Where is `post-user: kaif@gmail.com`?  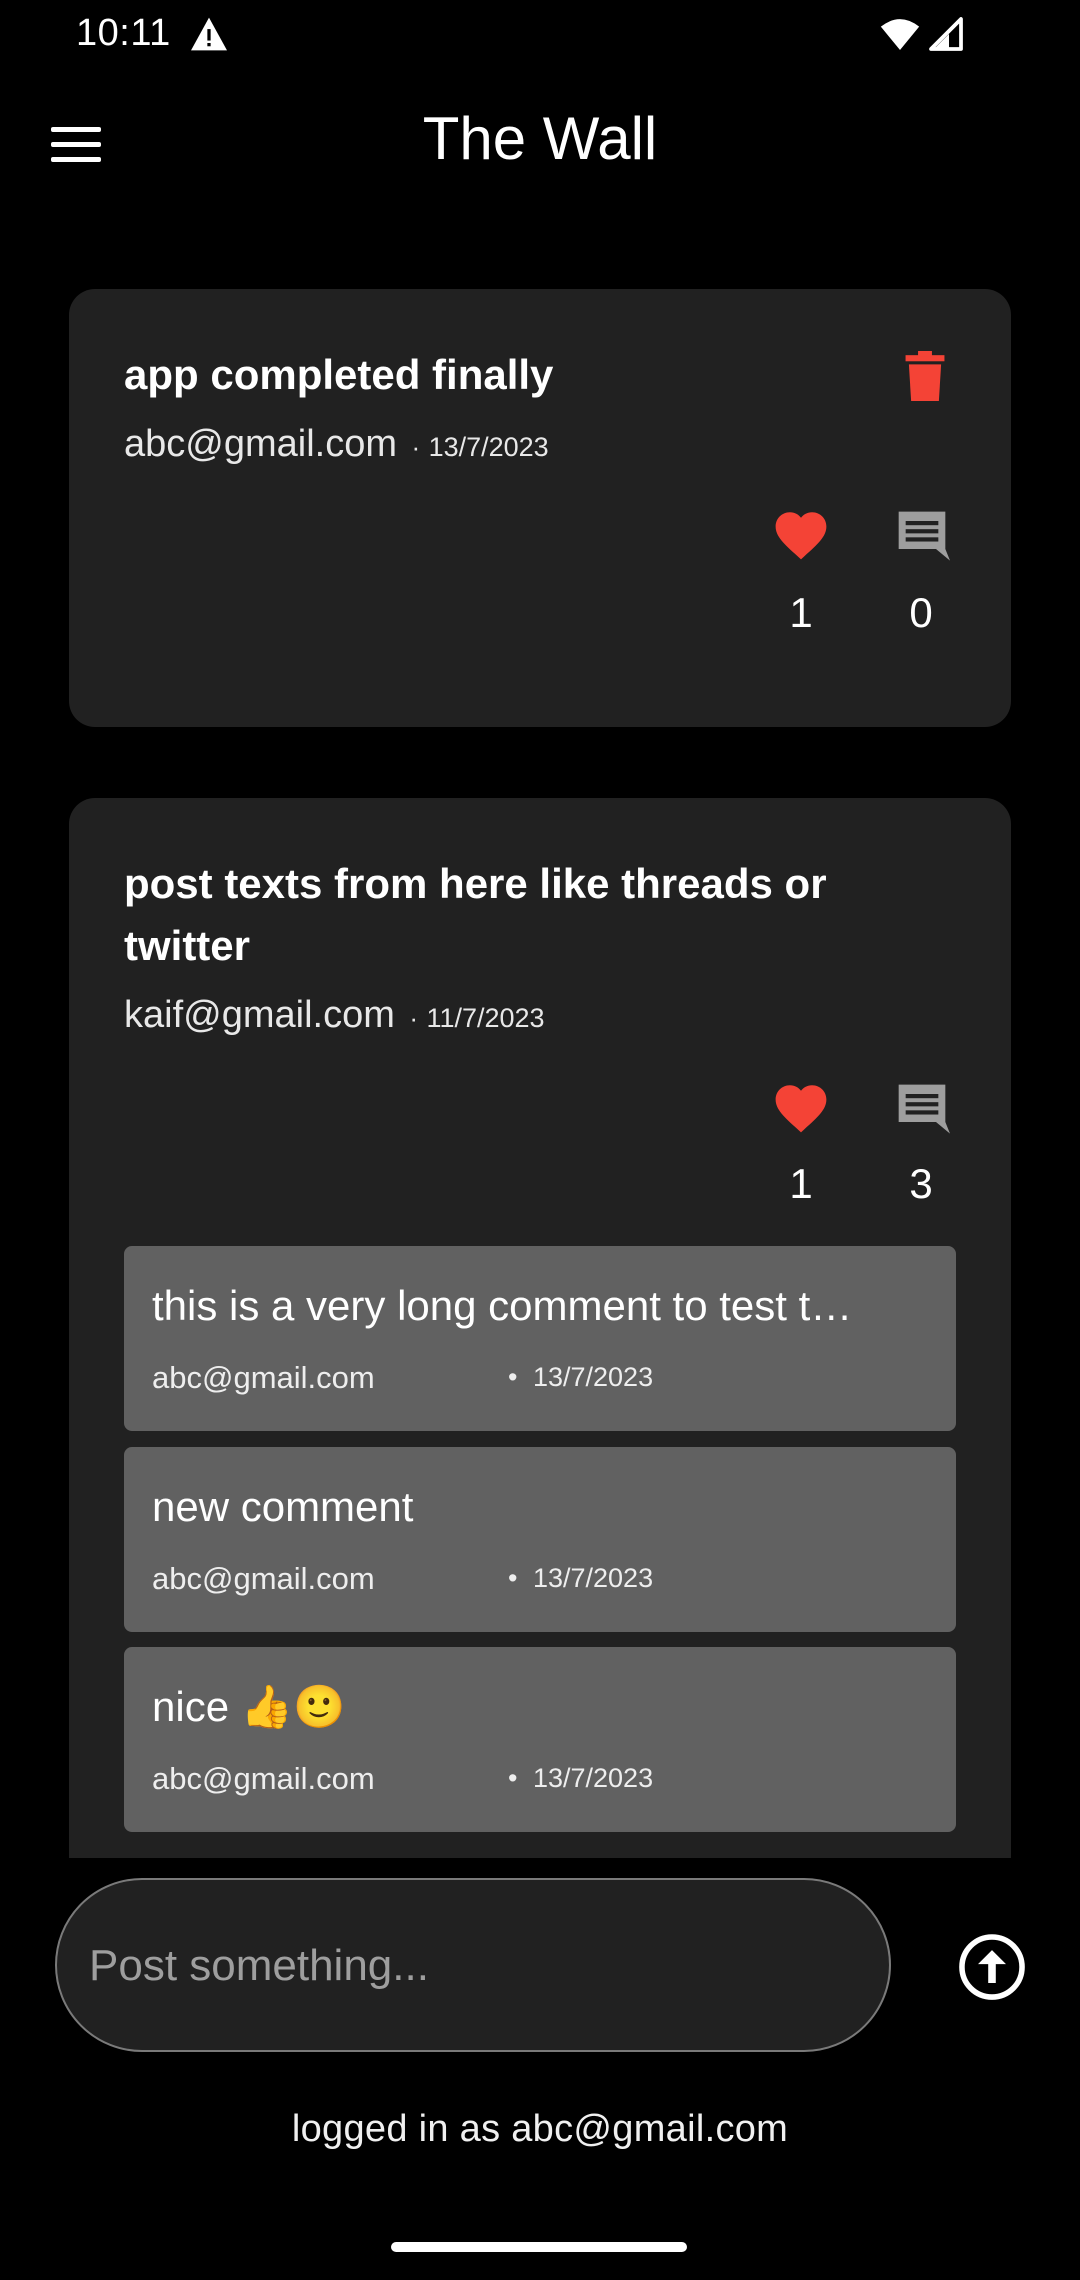
post-user: kaif@gmail.com is located at coordinates (259, 1015).